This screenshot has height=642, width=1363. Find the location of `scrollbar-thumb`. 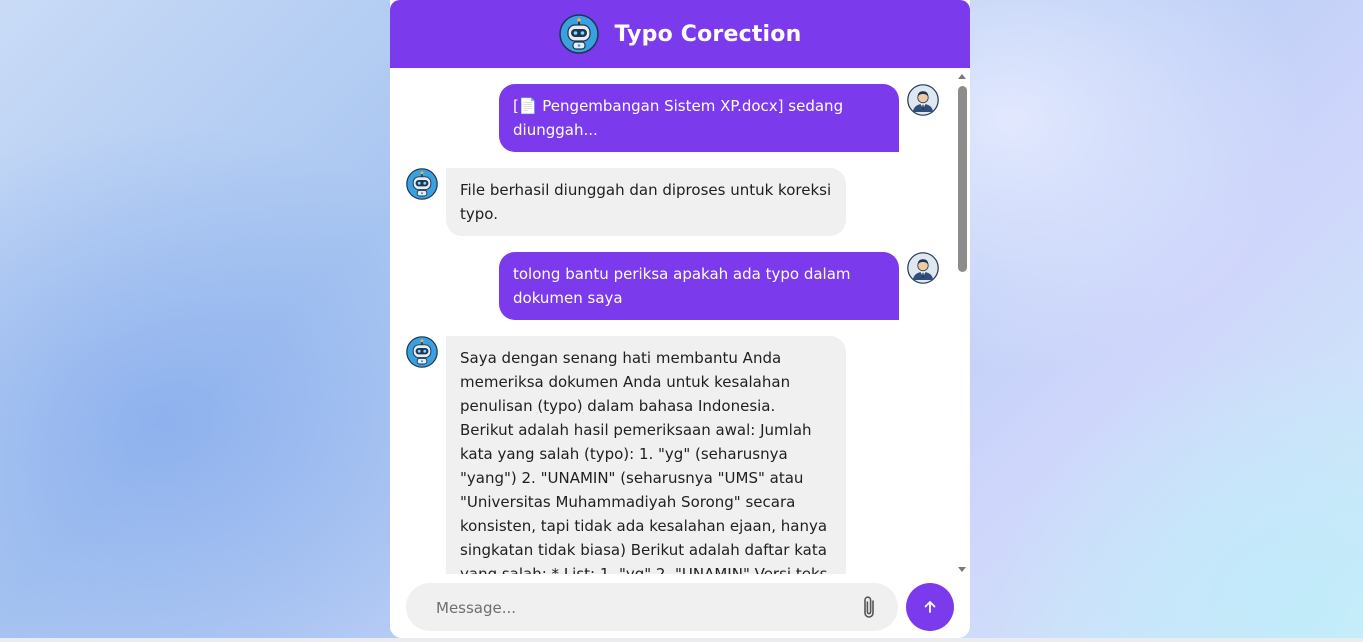

scrollbar-thumb is located at coordinates (962, 179).